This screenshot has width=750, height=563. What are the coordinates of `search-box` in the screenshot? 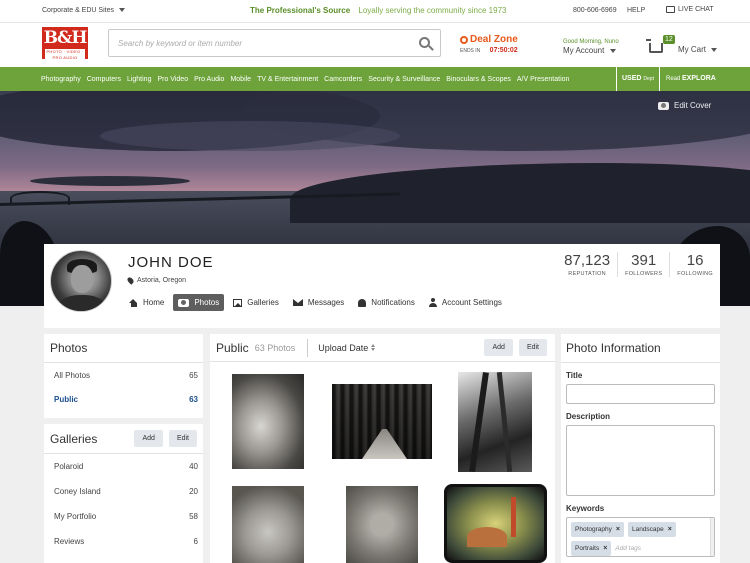 It's located at (274, 43).